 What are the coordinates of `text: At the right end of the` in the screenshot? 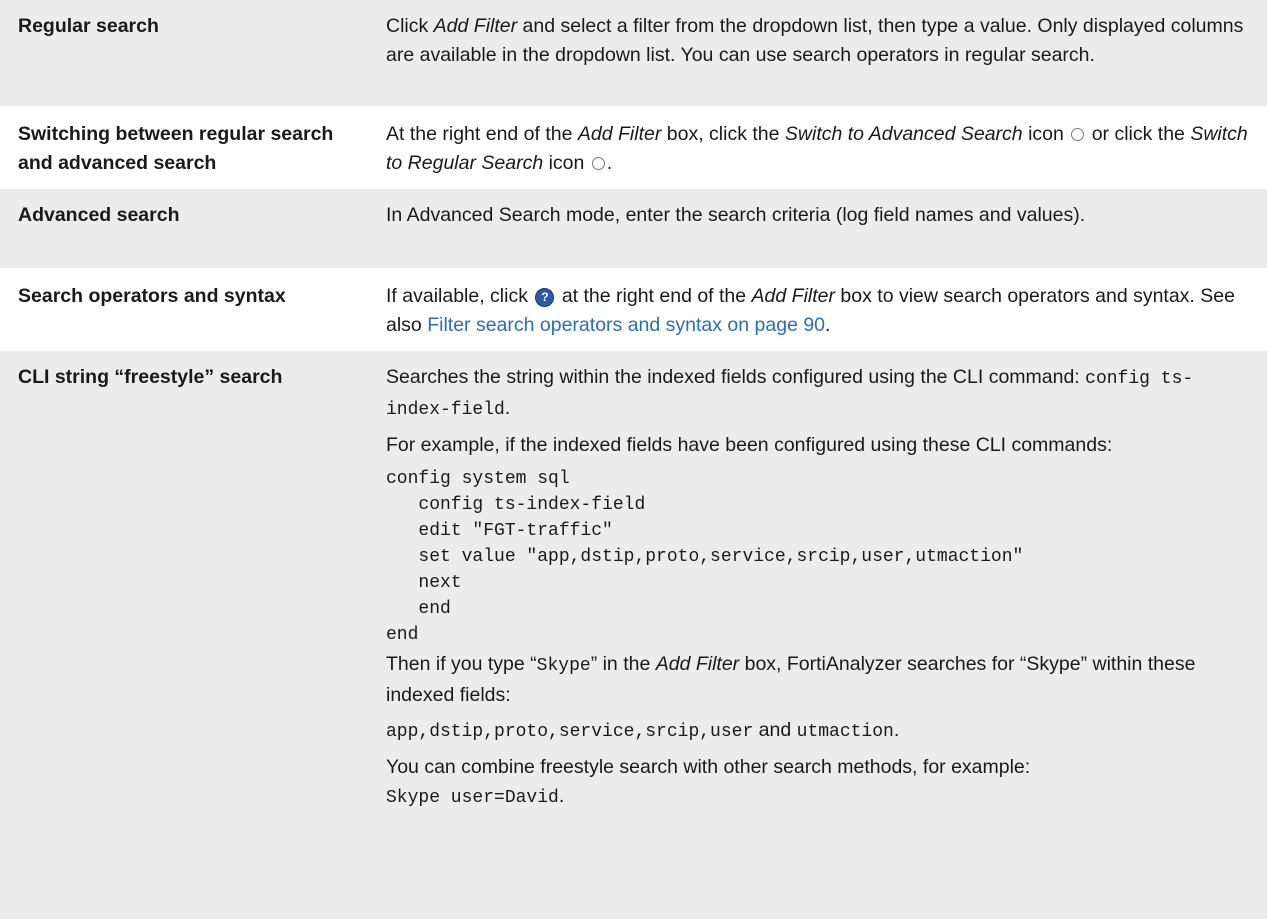 It's located at (482, 134).